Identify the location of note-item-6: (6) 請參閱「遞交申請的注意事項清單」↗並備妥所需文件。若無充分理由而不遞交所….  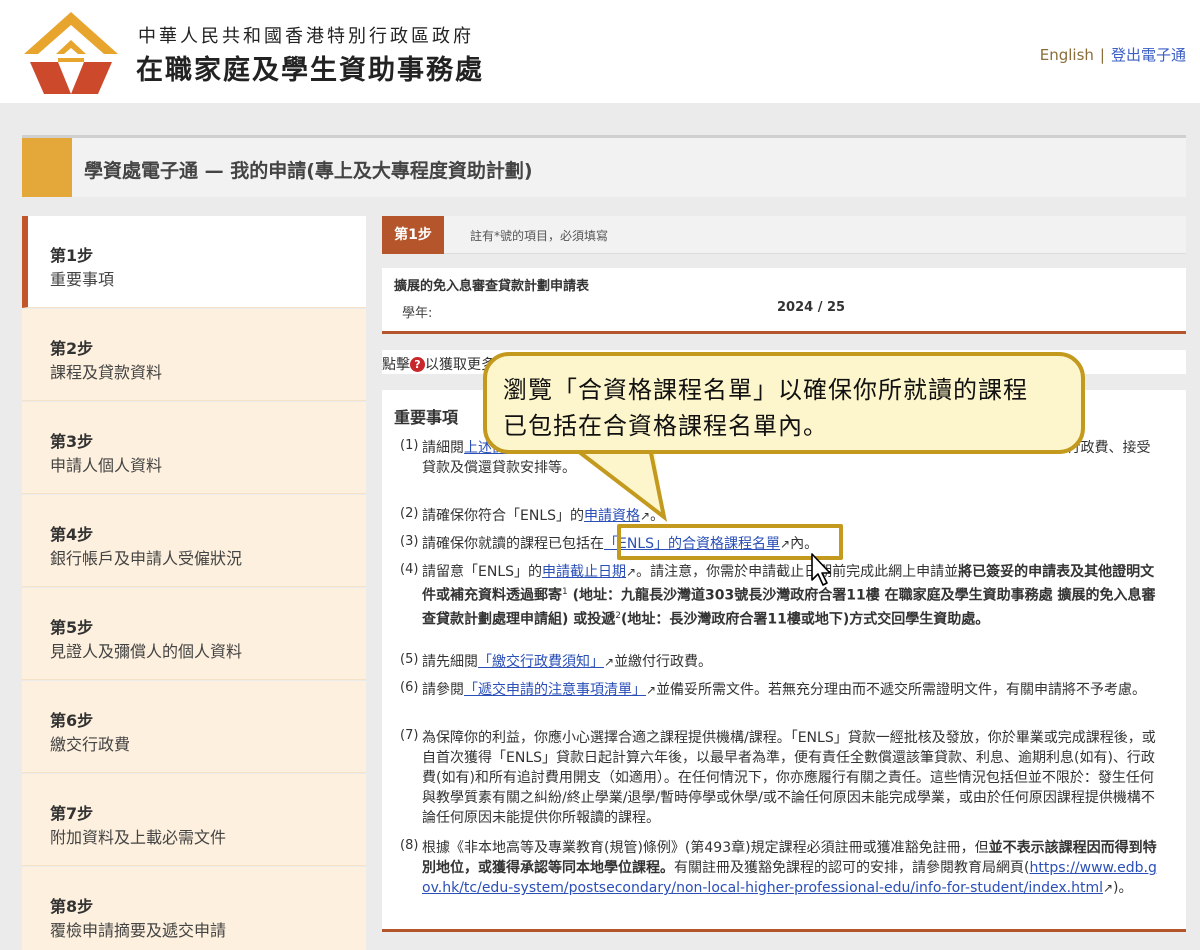
(781, 690).